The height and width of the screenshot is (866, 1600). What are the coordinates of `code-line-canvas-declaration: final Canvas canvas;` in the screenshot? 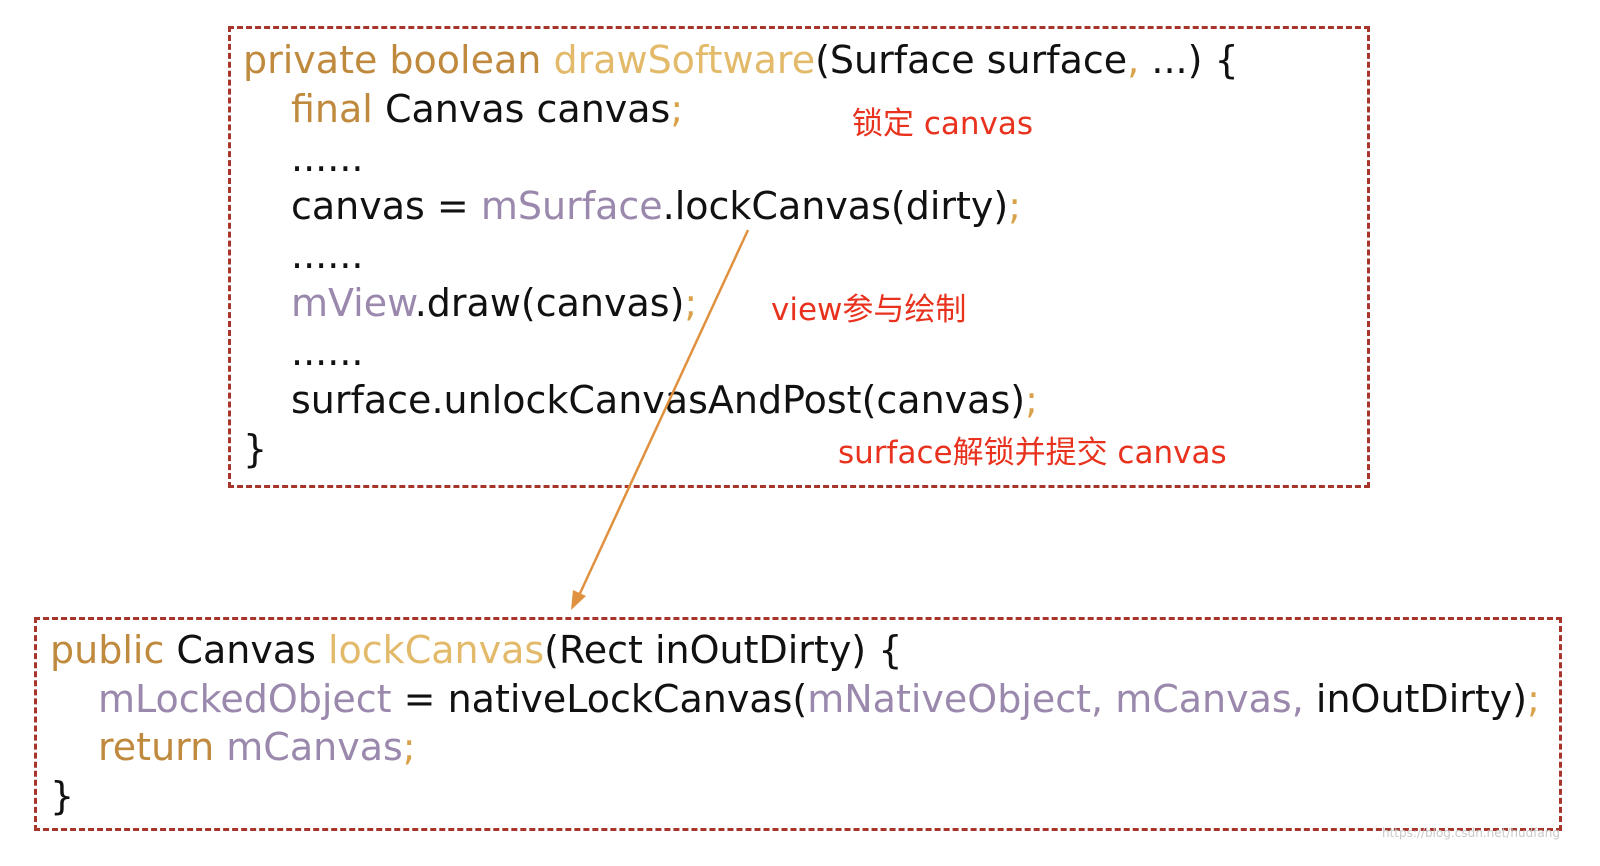 It's located at (487, 109).